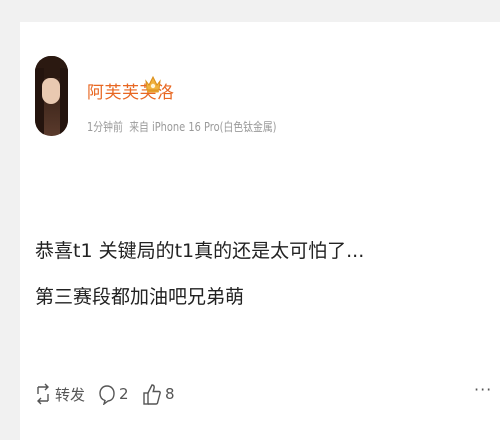  What do you see at coordinates (483, 389) in the screenshot?
I see `more-icon: ···` at bounding box center [483, 389].